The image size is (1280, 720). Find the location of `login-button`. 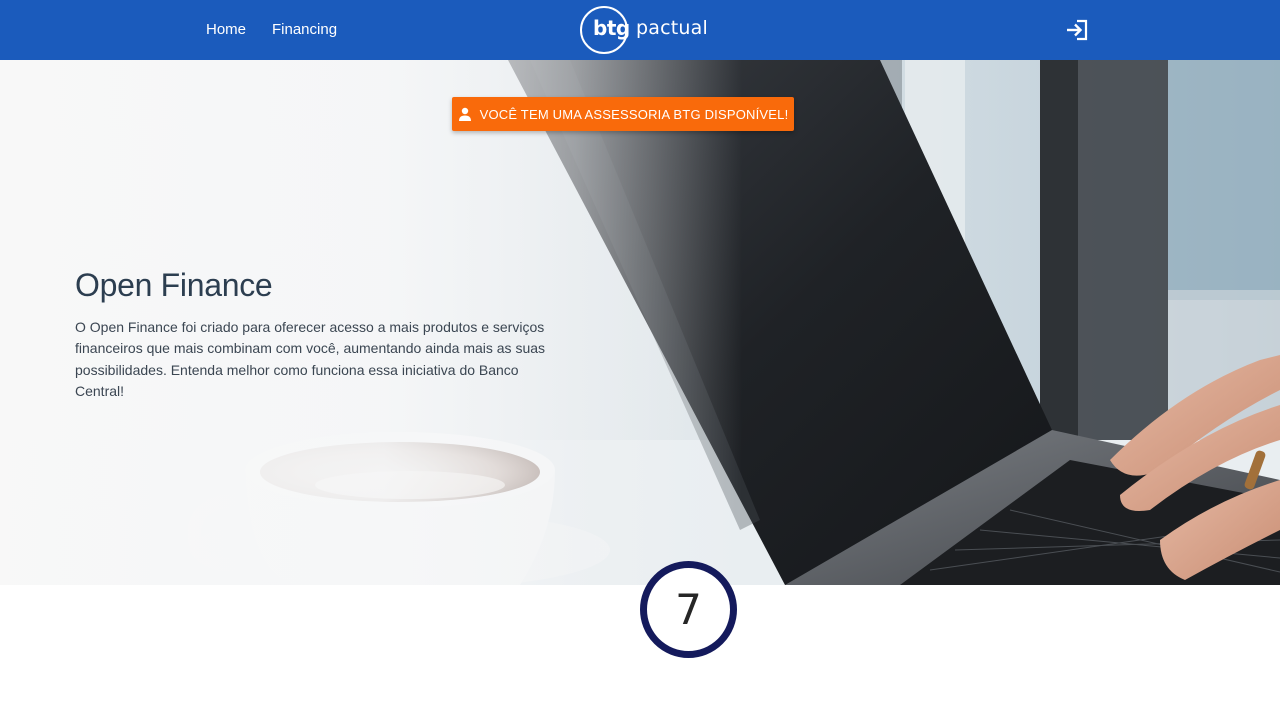

login-button is located at coordinates (1077, 30).